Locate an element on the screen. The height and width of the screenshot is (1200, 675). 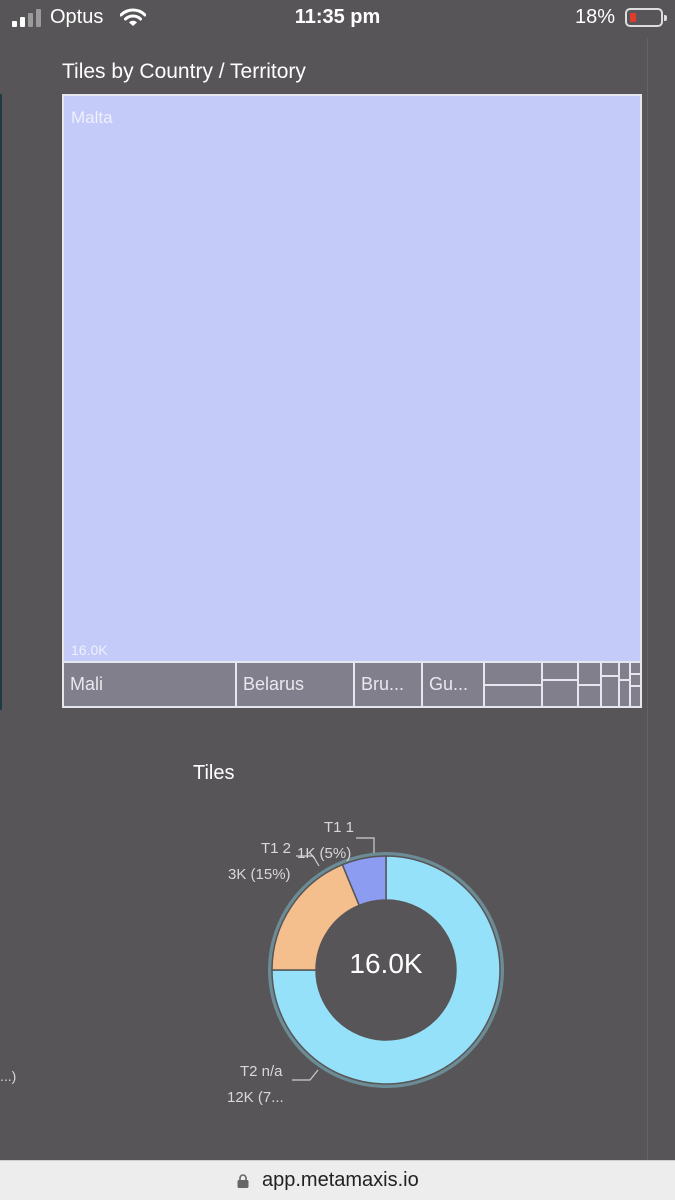
url-text: app.metamaxis.io is located at coordinates (340, 1180).